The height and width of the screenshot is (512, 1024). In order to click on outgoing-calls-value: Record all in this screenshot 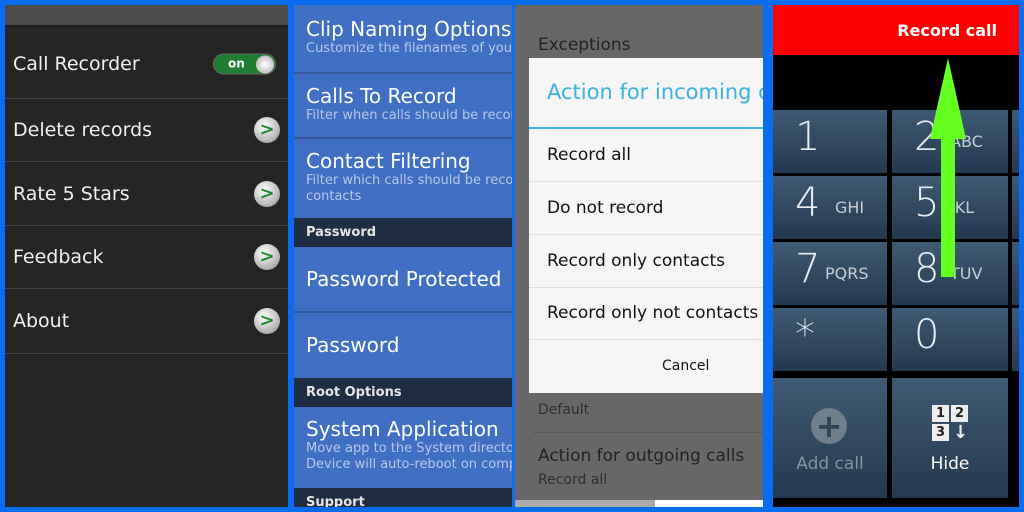, I will do `click(573, 480)`.